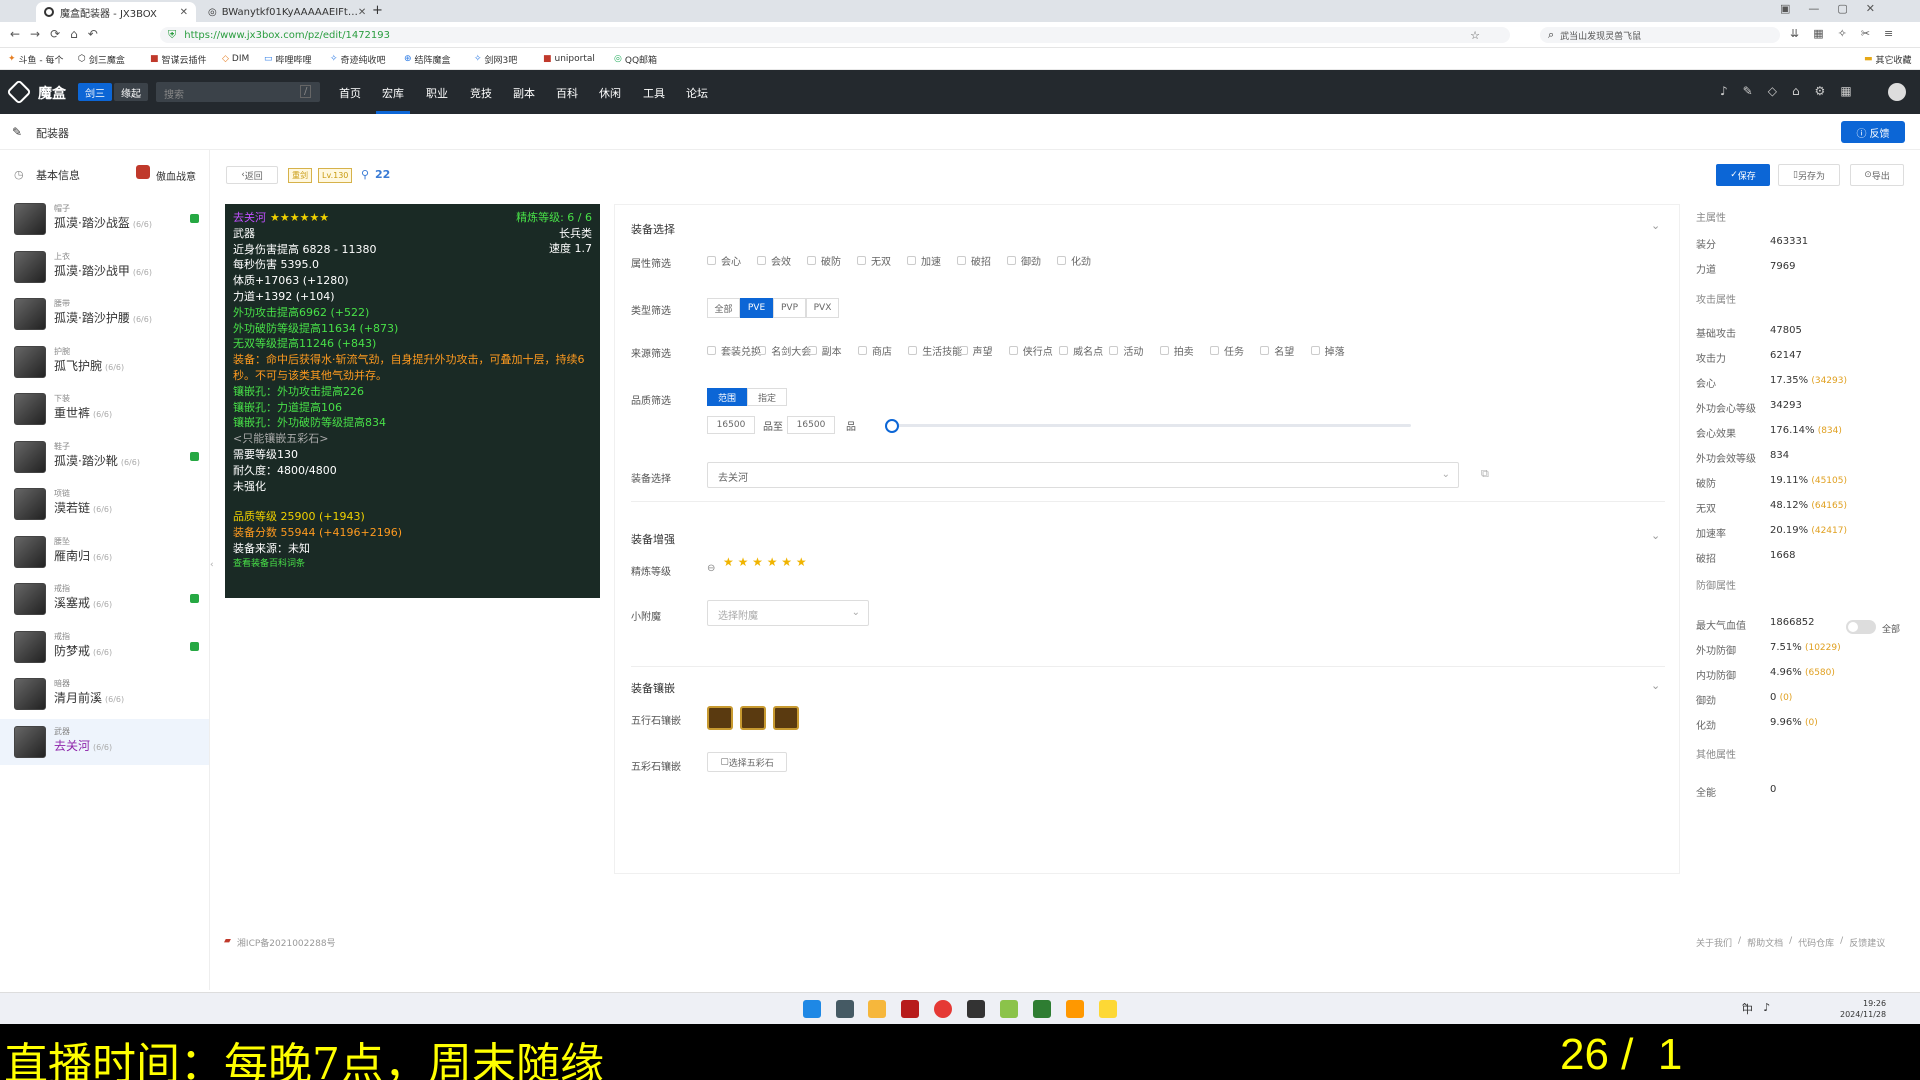  What do you see at coordinates (1083, 475) in the screenshot?
I see `equip-select-dropdown: 去关河 ⌄` at bounding box center [1083, 475].